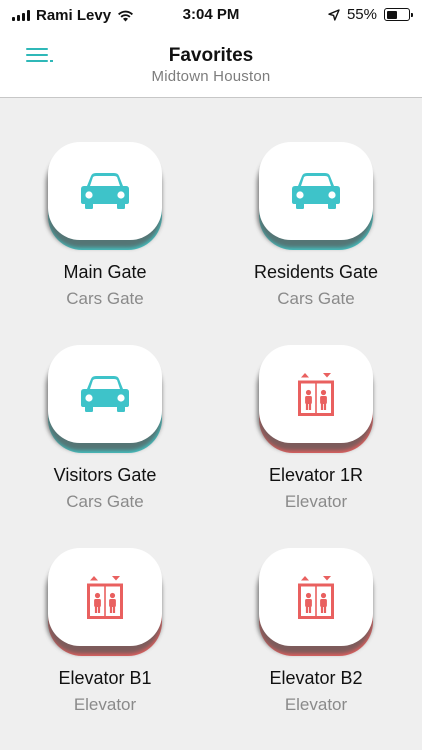 This screenshot has height=750, width=422. I want to click on favorite-name: Main Gate, so click(105, 272).